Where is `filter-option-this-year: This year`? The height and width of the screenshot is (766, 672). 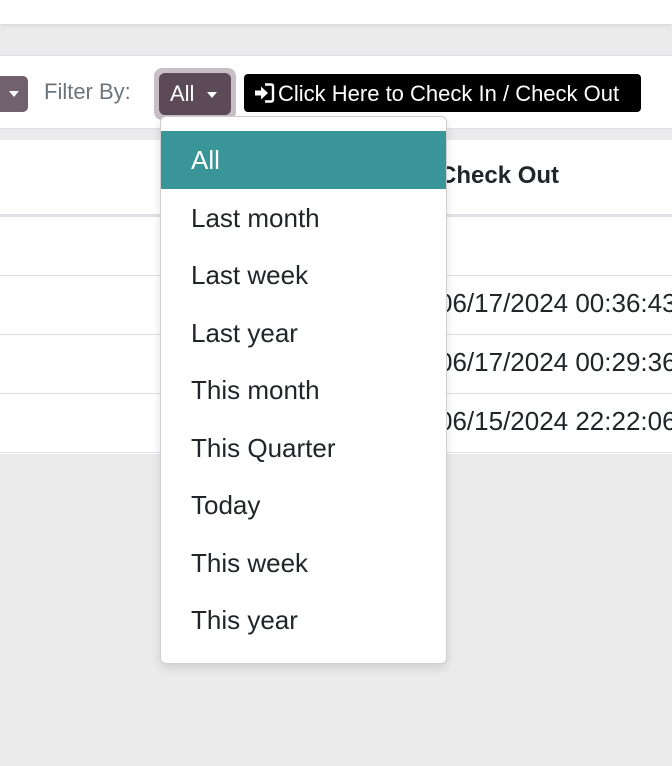
filter-option-this-year: This year is located at coordinates (303, 620).